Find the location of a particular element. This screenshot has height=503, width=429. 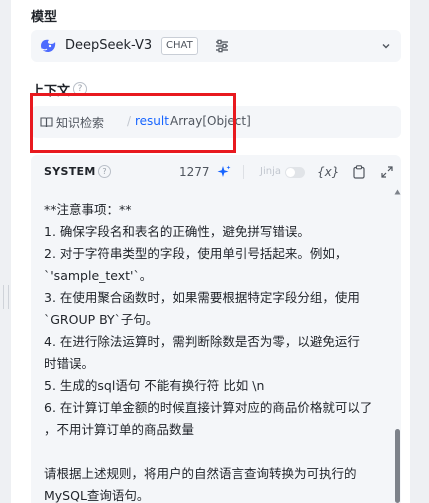

right-gutter is located at coordinates (419, 251).